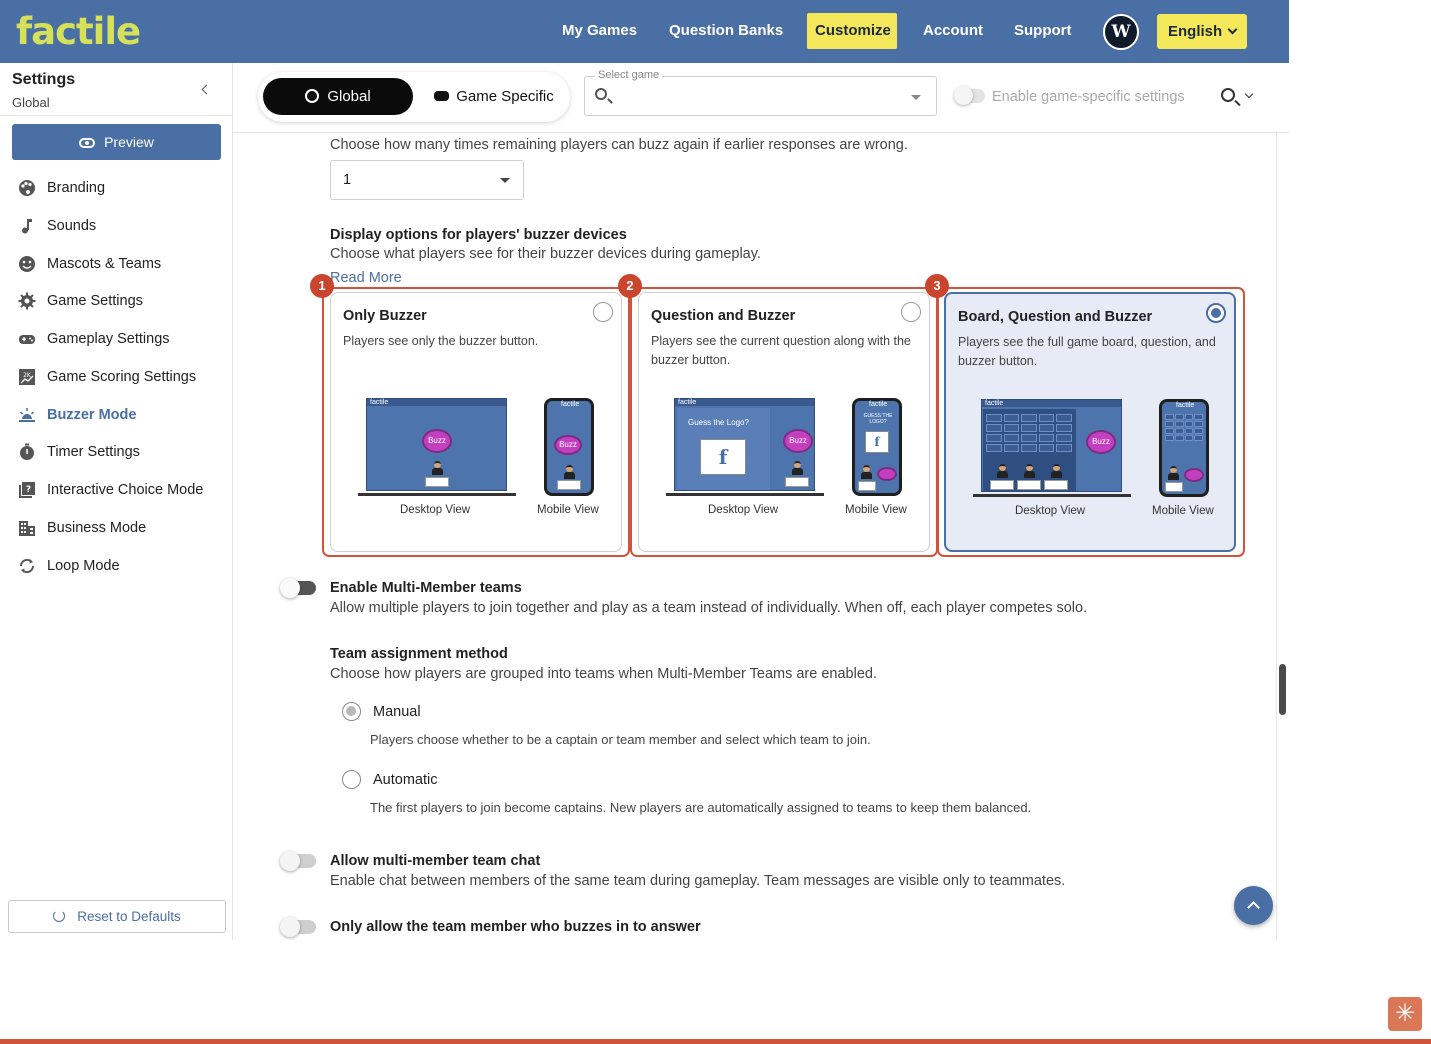 The height and width of the screenshot is (1044, 1431). I want to click on team-assignment-title: Team assignment method, so click(419, 654).